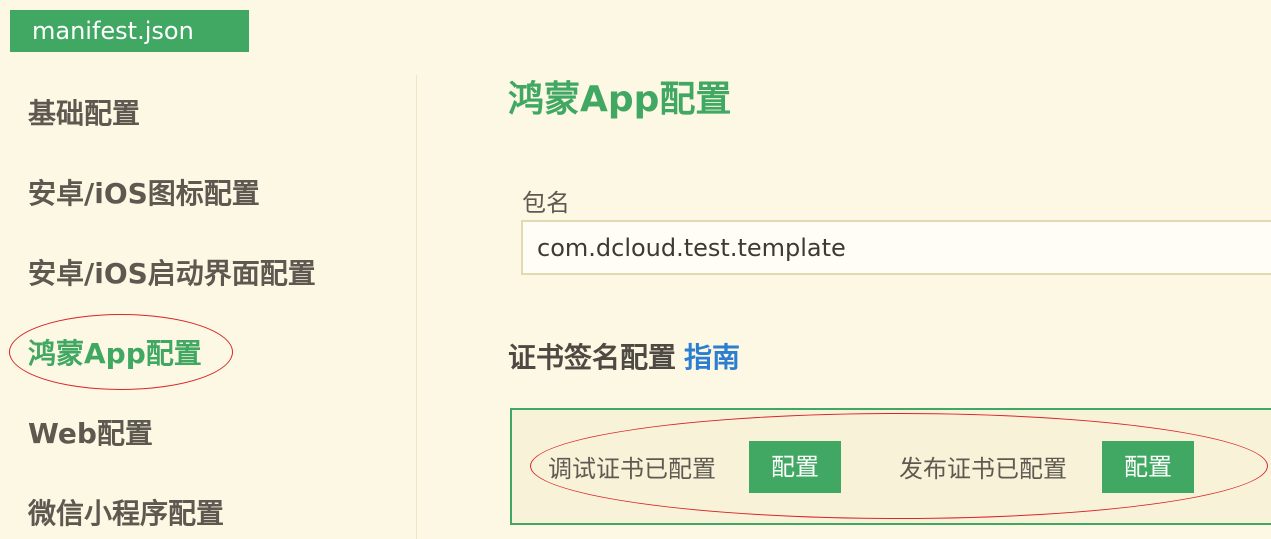 This screenshot has width=1271, height=539. Describe the element at coordinates (115, 354) in the screenshot. I see `sidebar-item-harmony-config: 鸿蒙App配置` at that location.